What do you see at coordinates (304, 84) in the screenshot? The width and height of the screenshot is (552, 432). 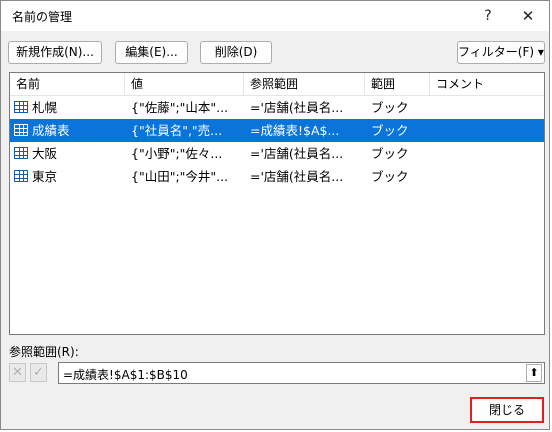 I see `column-header-refers-to: 参照範囲` at bounding box center [304, 84].